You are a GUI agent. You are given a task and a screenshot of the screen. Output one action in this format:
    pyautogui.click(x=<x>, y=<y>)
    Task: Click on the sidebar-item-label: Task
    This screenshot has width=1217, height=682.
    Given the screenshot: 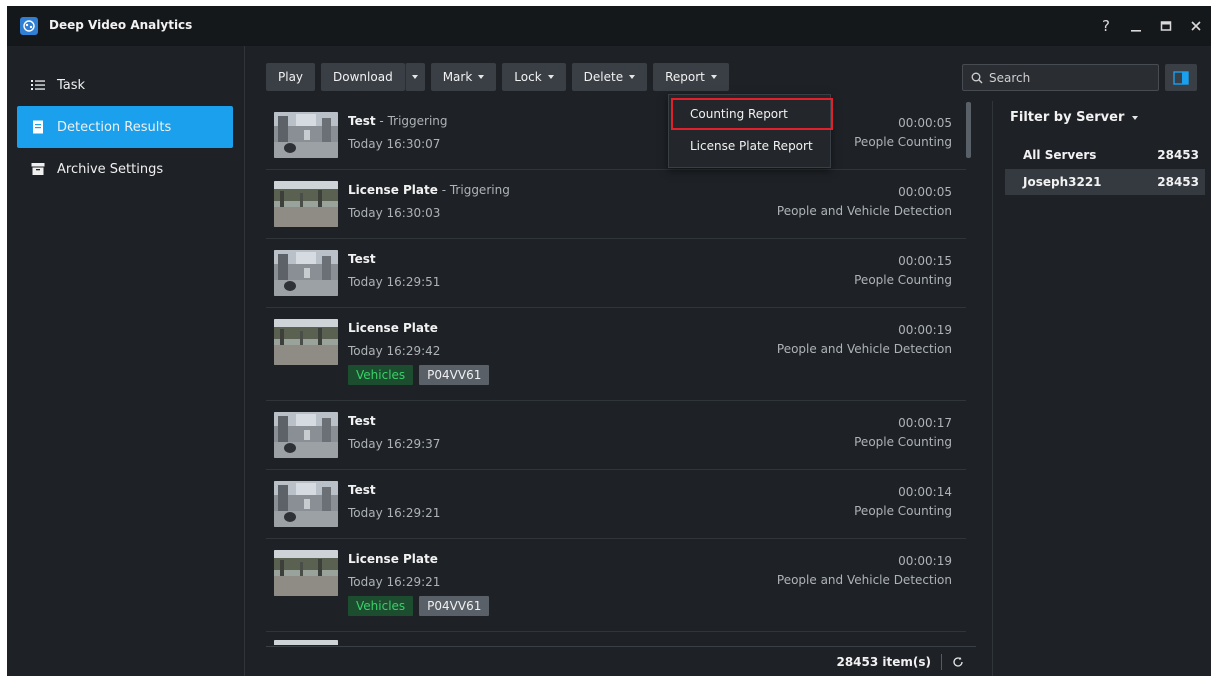 What is the action you would take?
    pyautogui.click(x=71, y=85)
    